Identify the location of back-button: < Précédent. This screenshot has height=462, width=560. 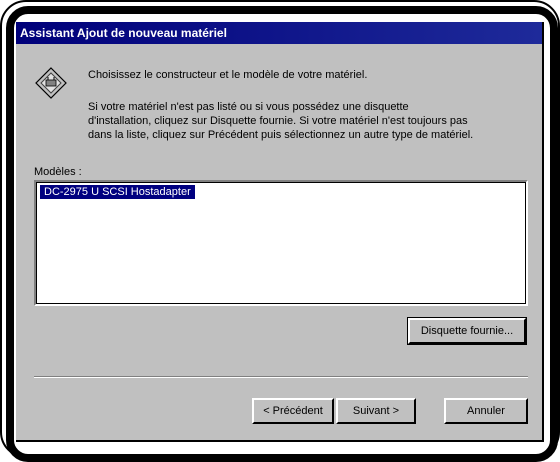
(293, 411).